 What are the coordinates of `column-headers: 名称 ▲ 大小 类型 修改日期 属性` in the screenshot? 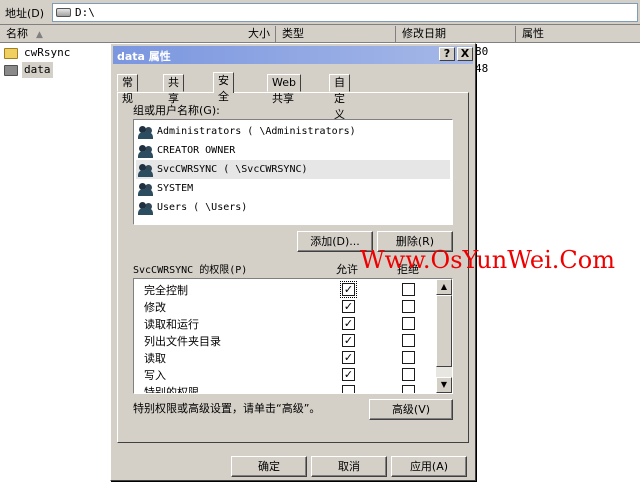 It's located at (320, 34).